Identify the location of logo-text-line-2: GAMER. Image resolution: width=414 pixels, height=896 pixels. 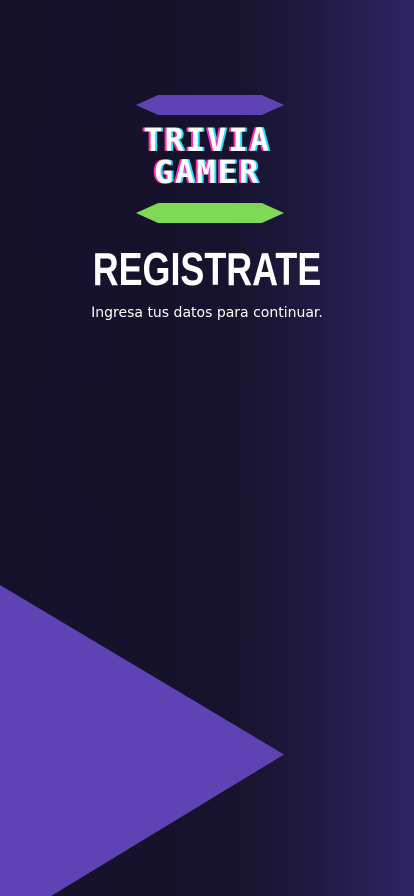
(207, 172).